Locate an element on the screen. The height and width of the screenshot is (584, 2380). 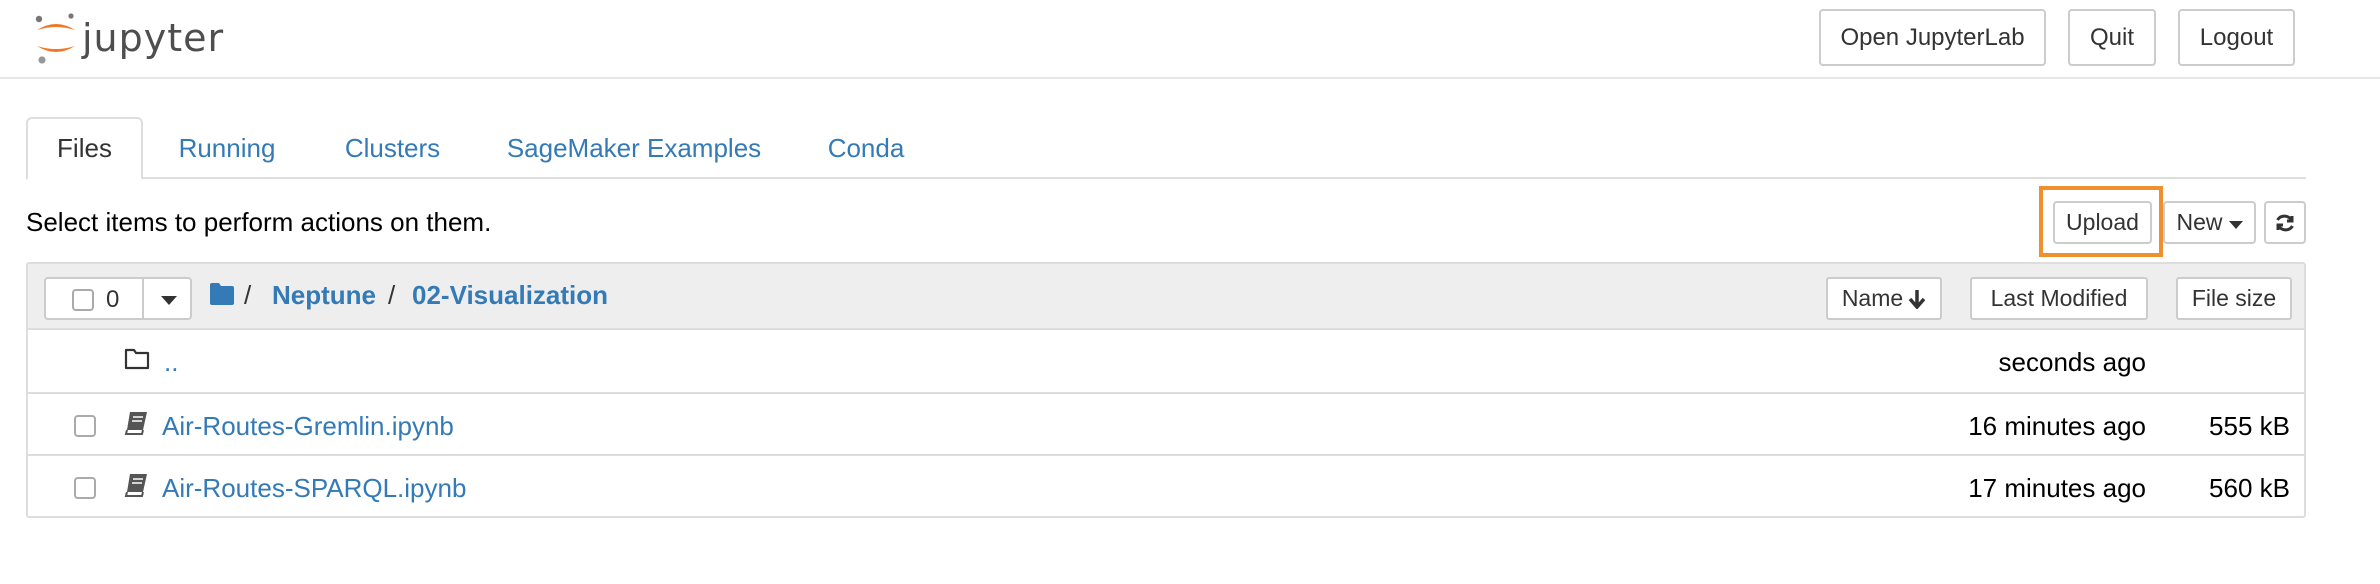
tab-conda: Conda is located at coordinates (866, 148).